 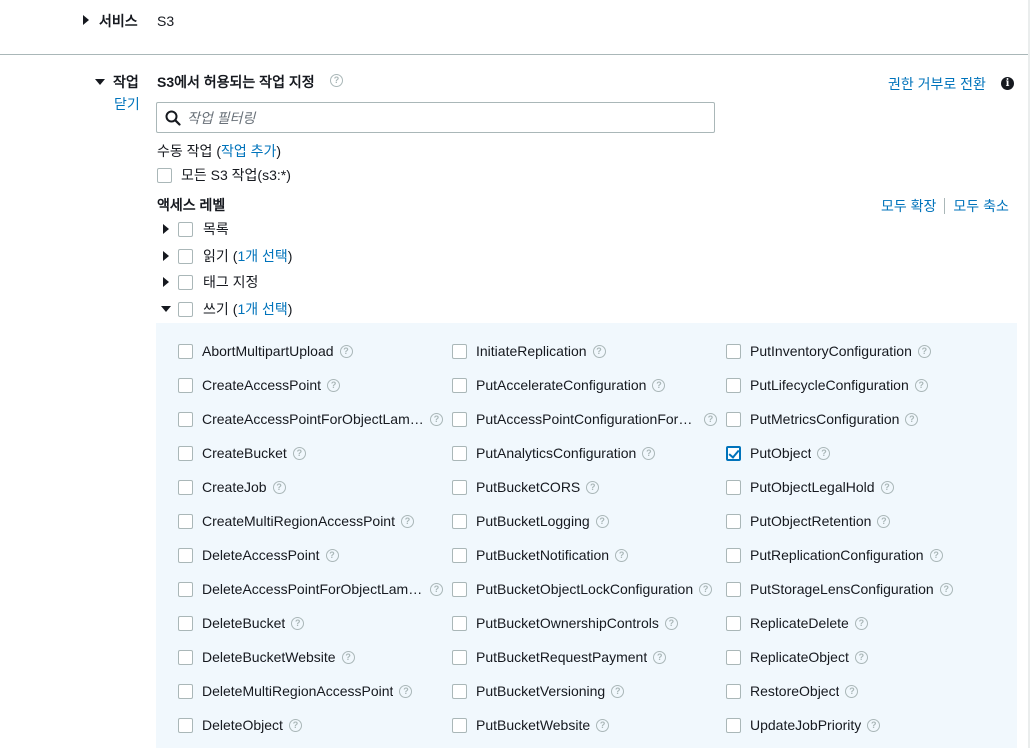 I want to click on write-action-item: PutObject?, so click(x=778, y=453).